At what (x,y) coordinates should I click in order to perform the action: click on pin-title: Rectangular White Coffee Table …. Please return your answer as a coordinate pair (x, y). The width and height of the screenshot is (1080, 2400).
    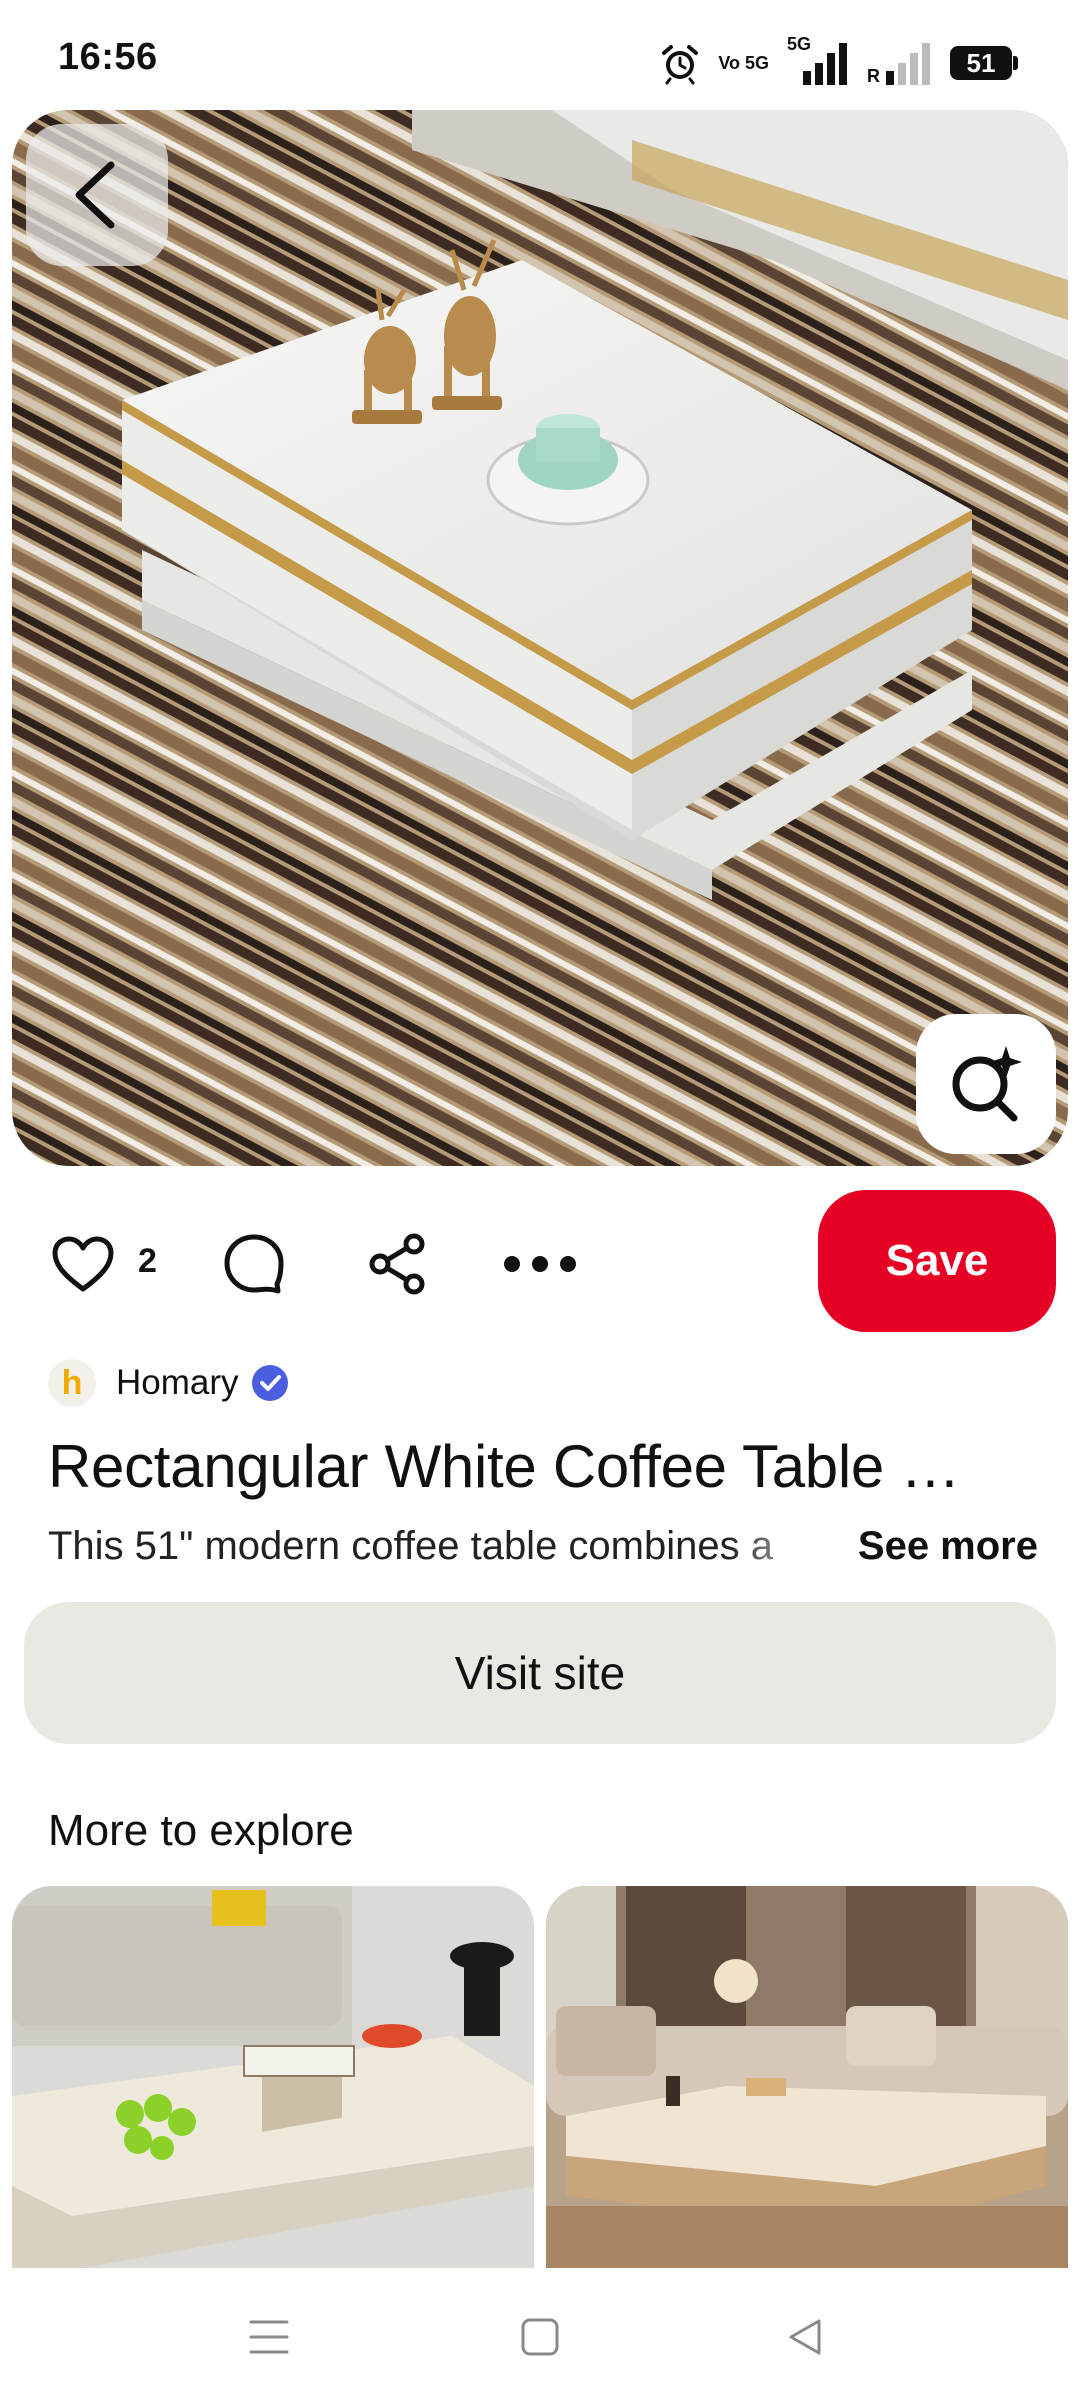
    Looking at the image, I should click on (504, 1466).